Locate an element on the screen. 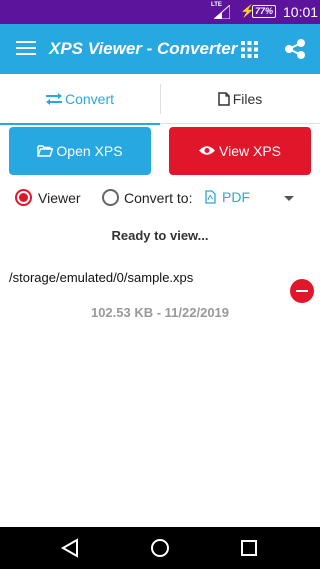 The height and width of the screenshot is (569, 320). signal-icon is located at coordinates (222, 12).